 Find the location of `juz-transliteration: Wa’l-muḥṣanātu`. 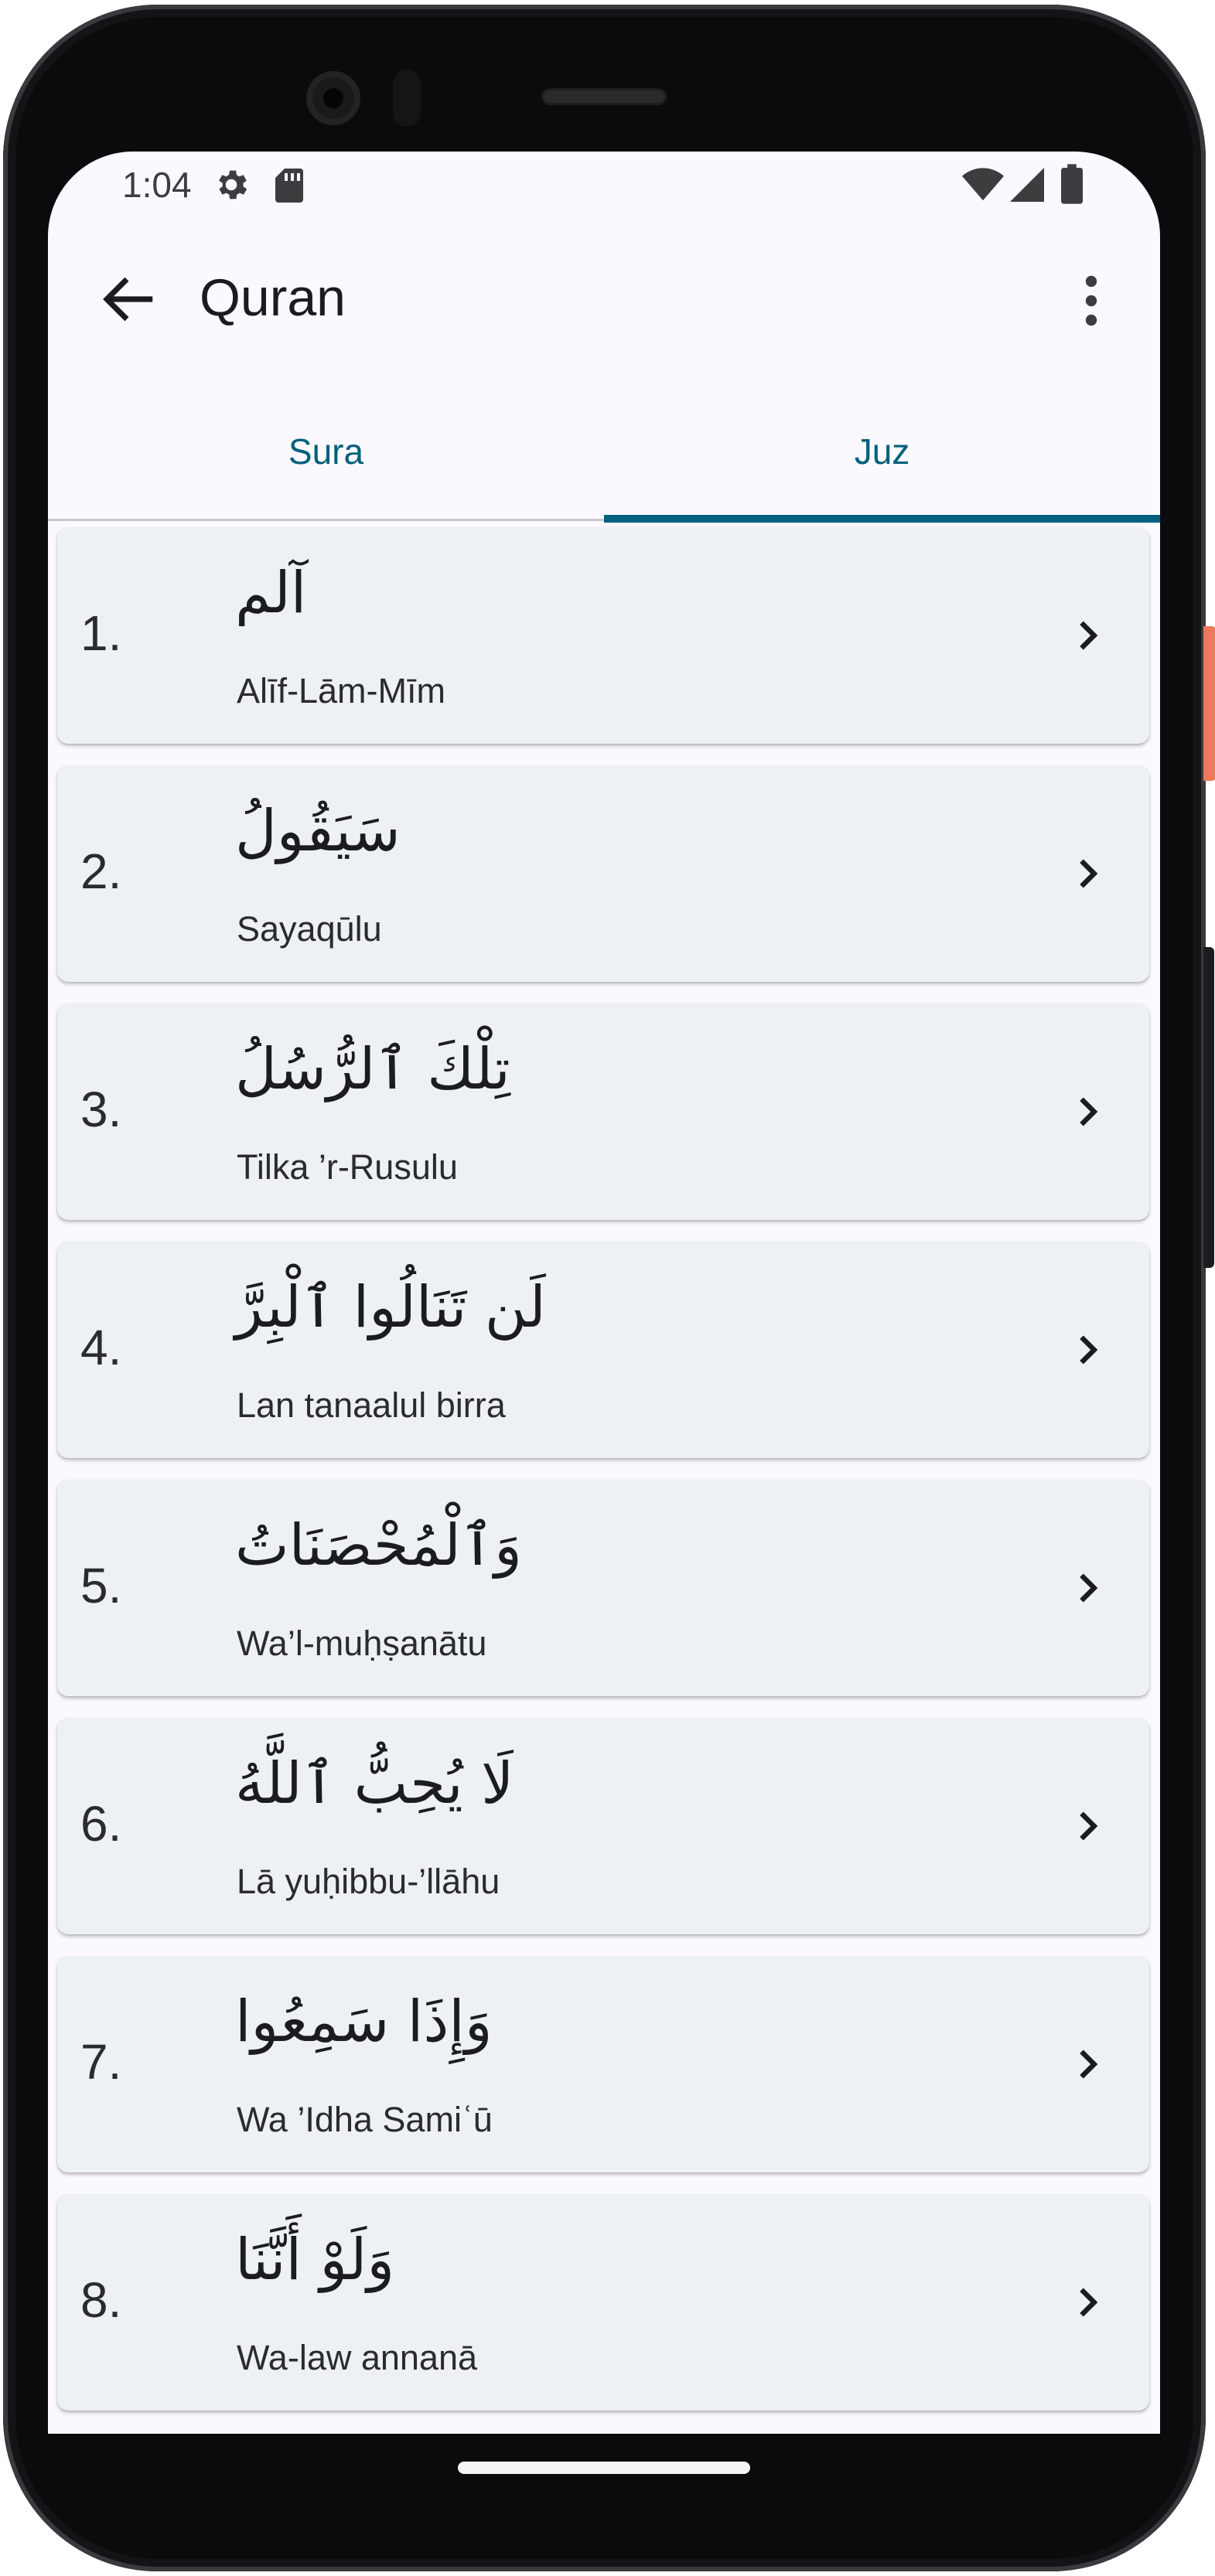

juz-transliteration: Wa’l-muḥṣanātu is located at coordinates (362, 1643).